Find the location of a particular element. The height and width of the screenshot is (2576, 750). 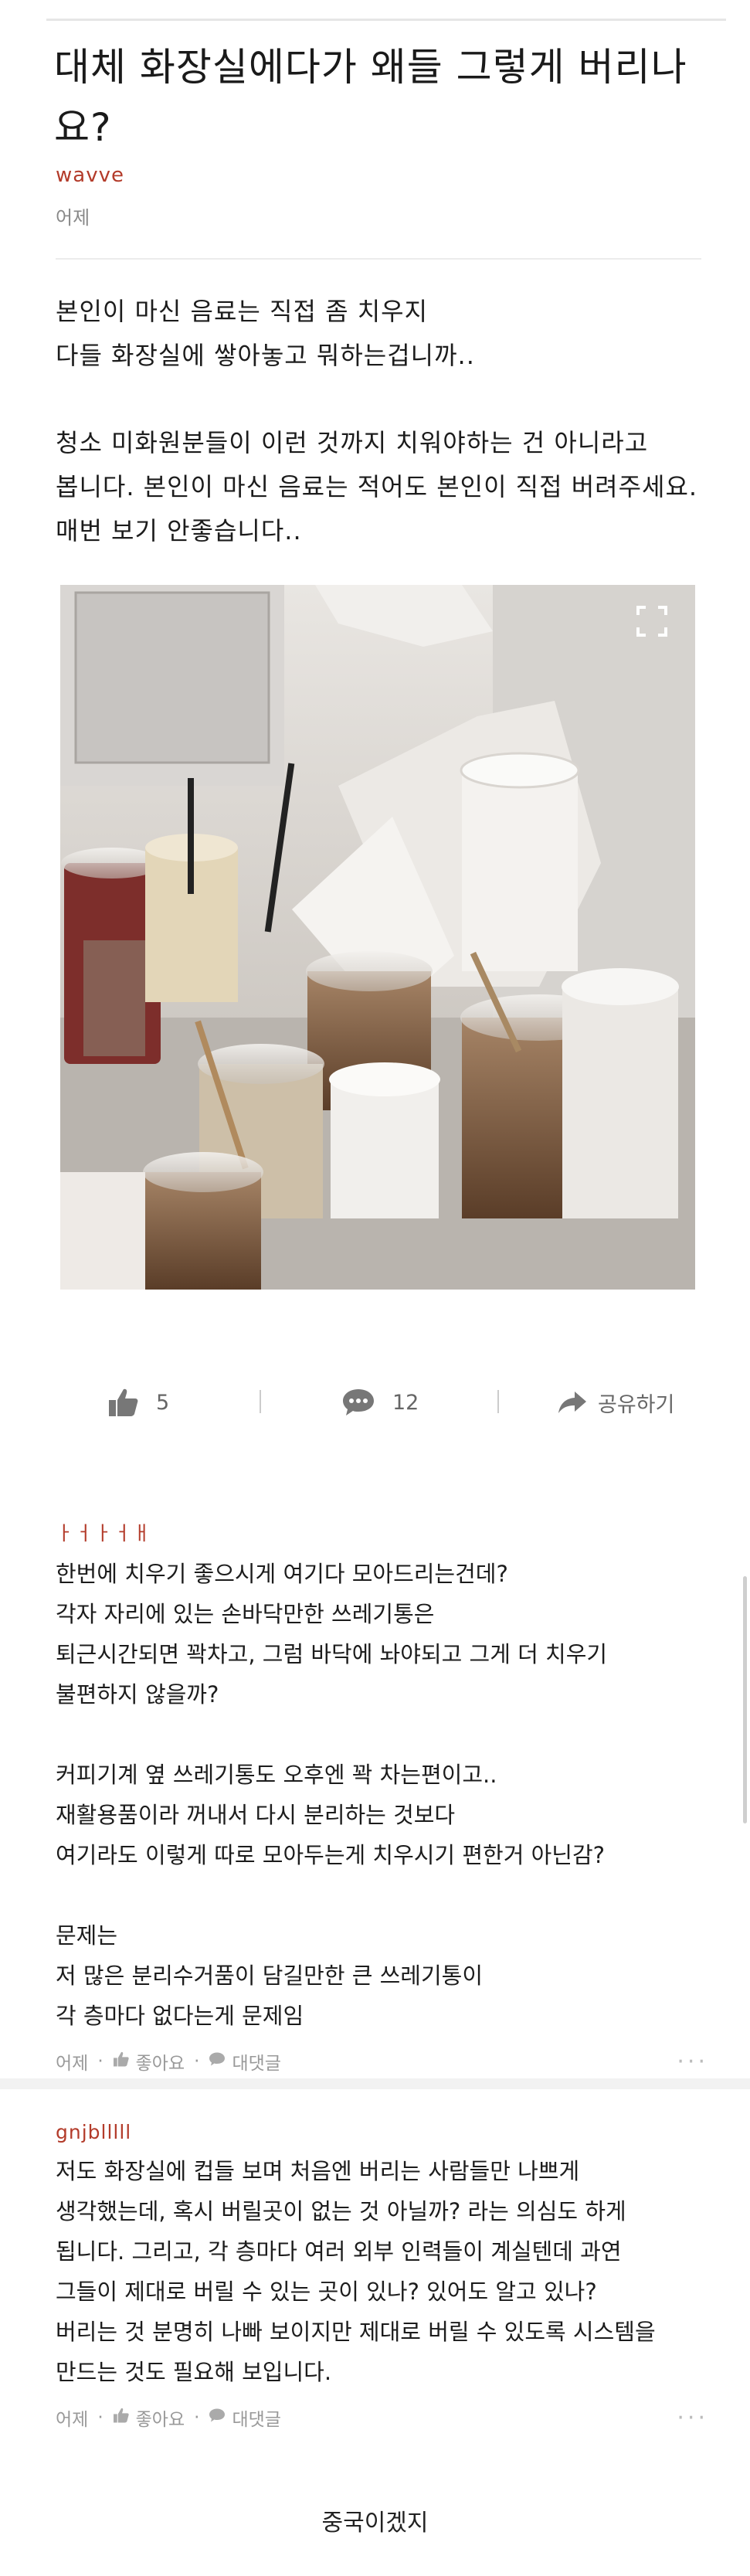

comment-line: 문제는 is located at coordinates (87, 1935).